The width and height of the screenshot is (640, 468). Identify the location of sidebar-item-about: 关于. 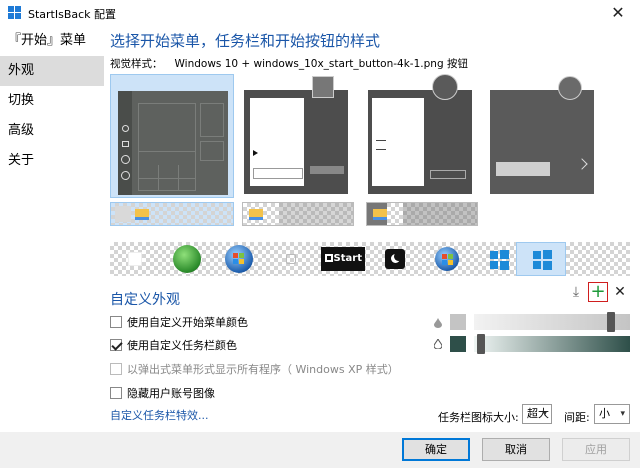
(52, 161).